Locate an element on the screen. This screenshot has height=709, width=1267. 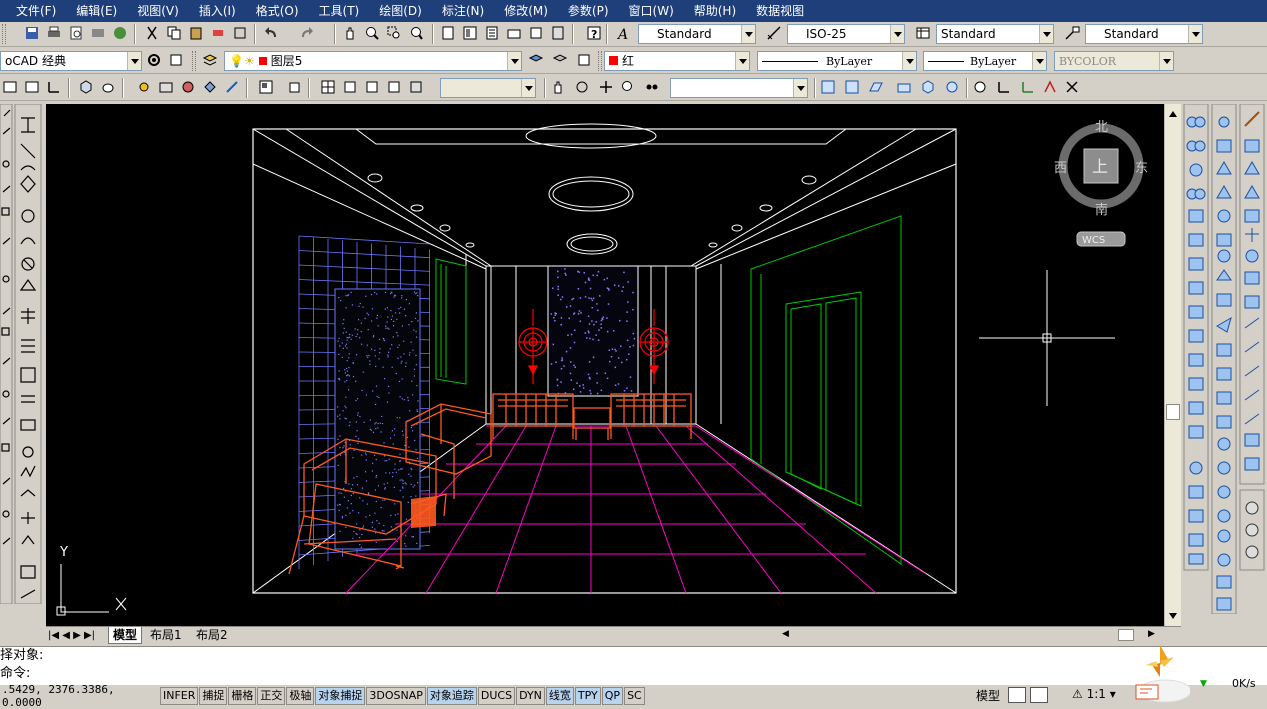
plot-preview-icon is located at coordinates (76, 33).